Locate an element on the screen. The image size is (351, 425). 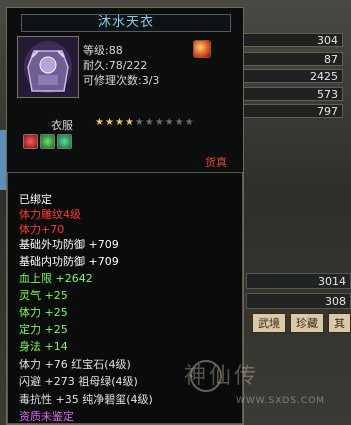
star-rating: ★★★★★★★★★★ is located at coordinates (145, 122).